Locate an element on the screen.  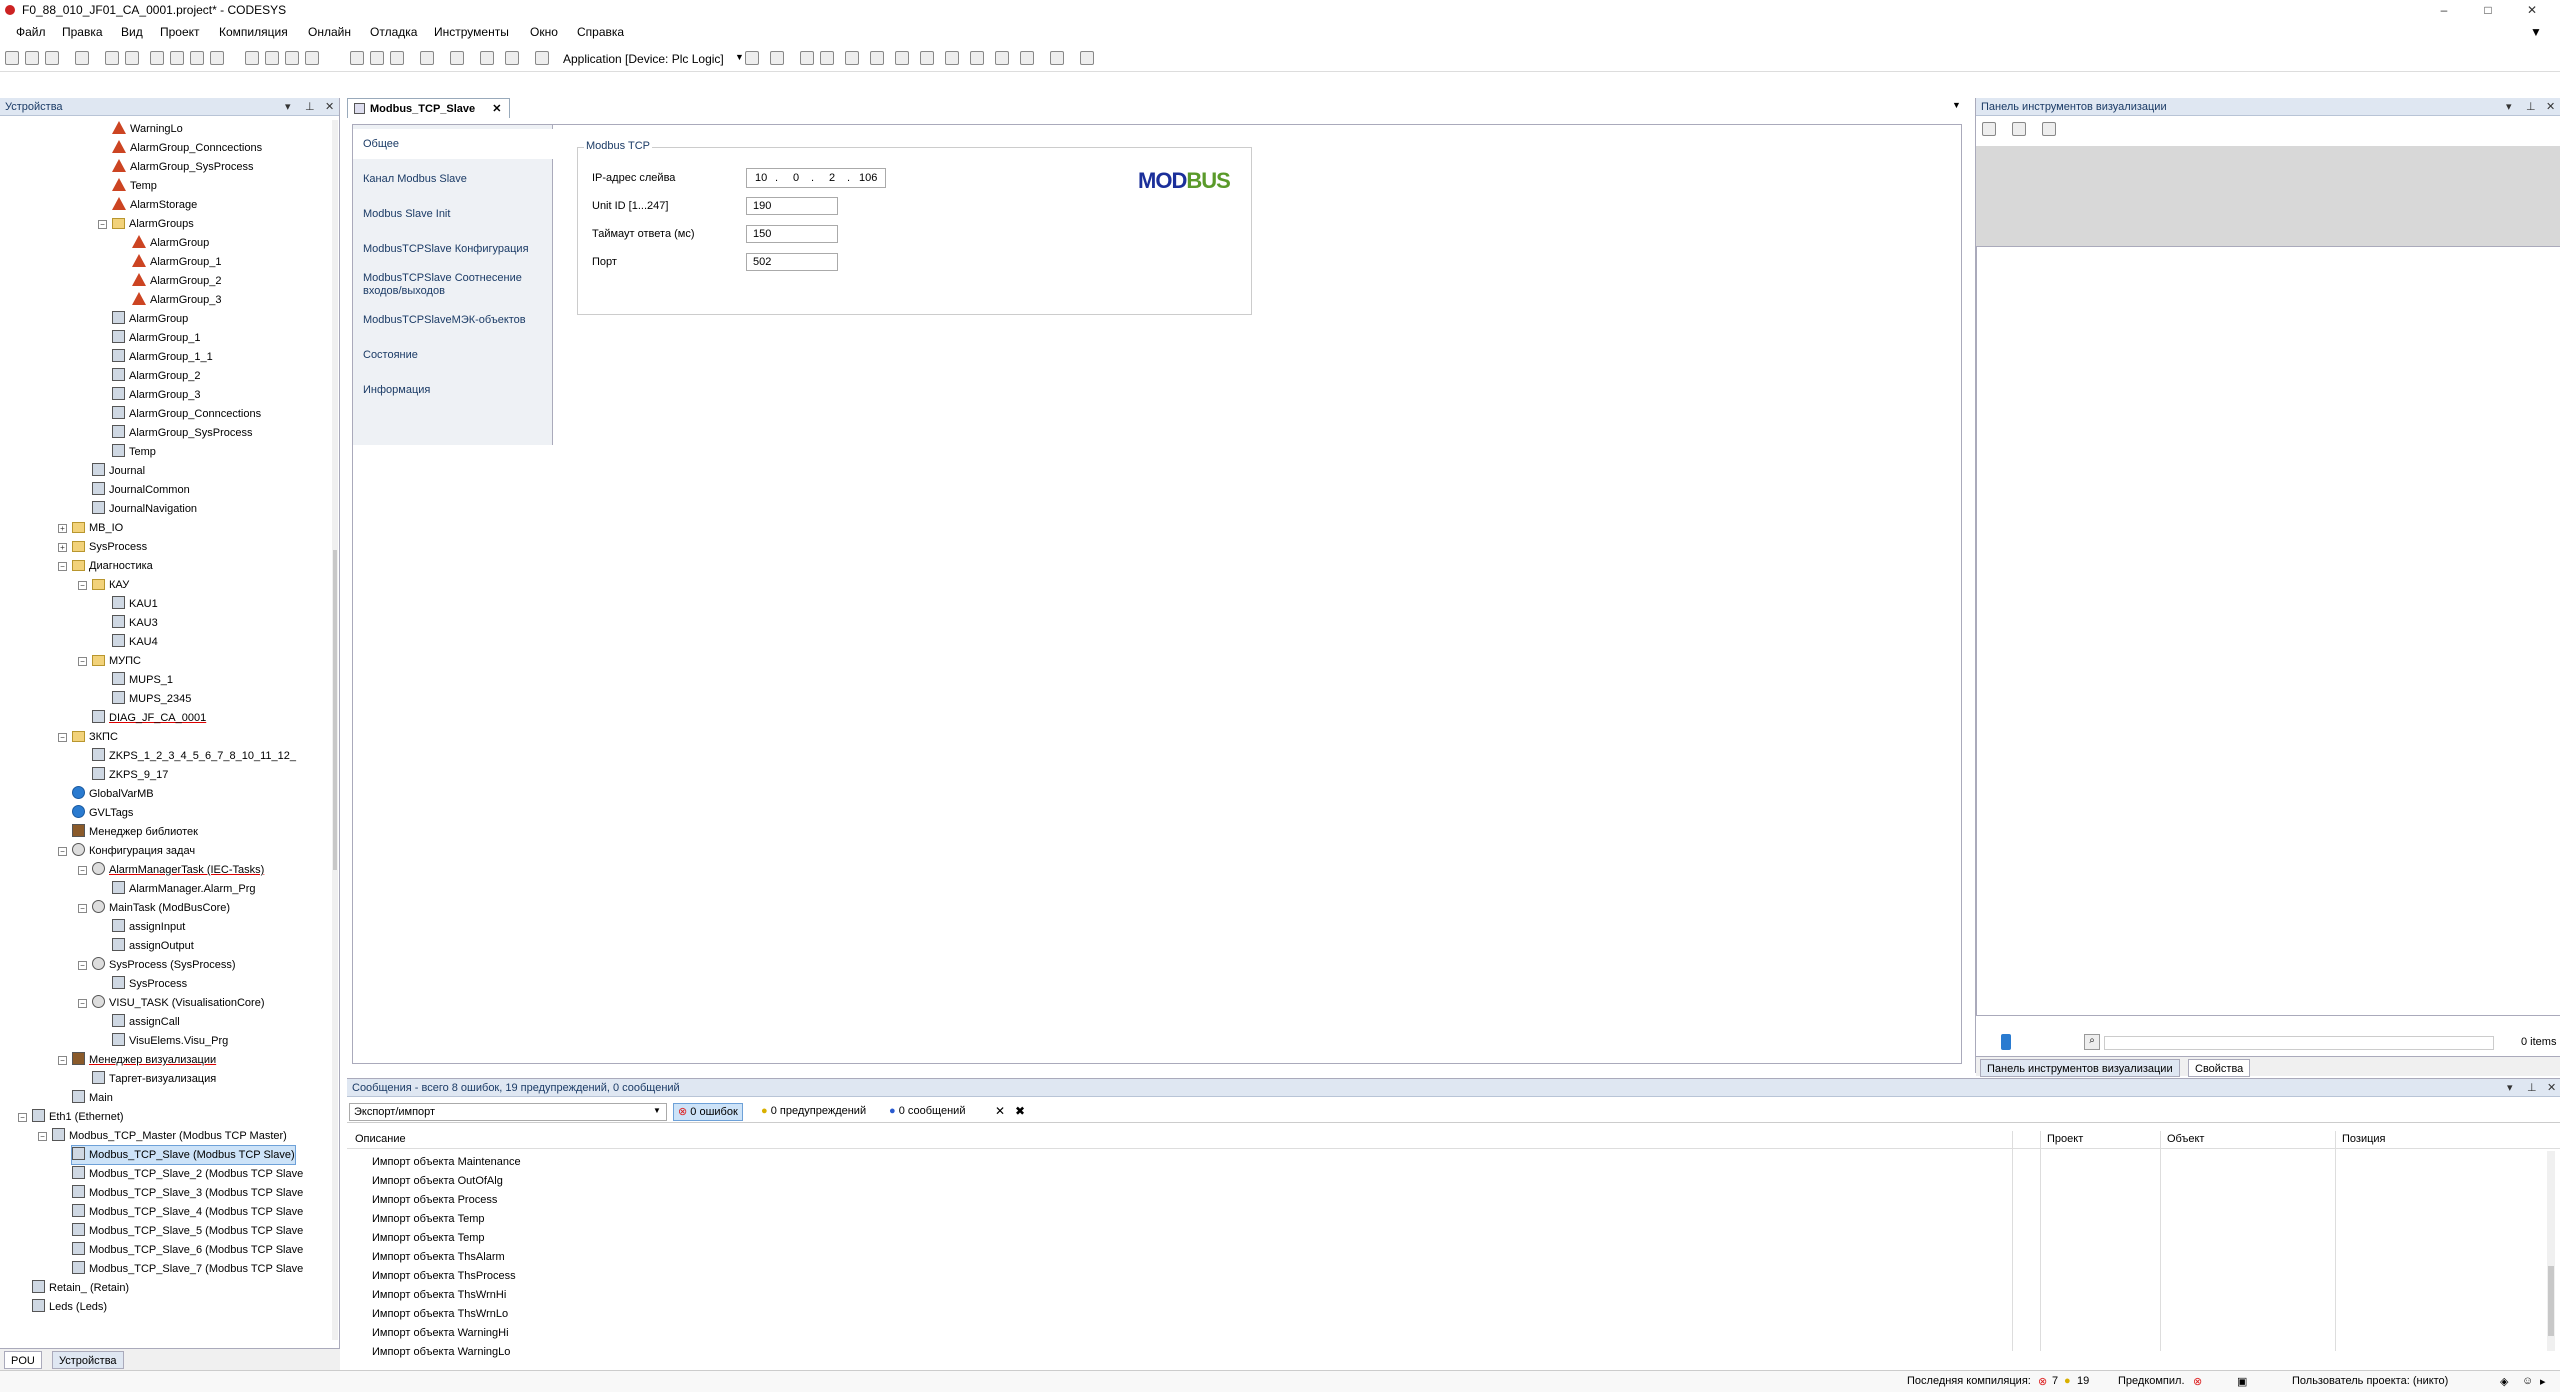
step-over-icon is located at coordinates (902, 58).